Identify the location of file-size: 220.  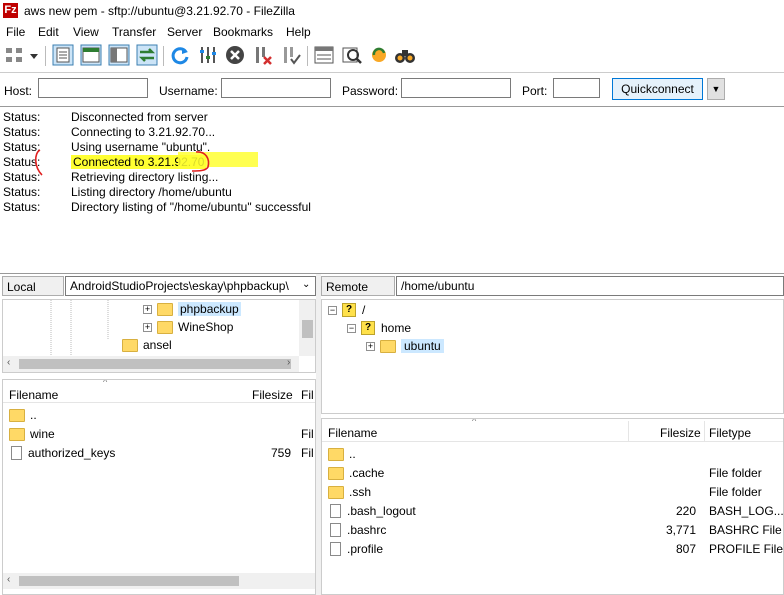
(685, 511).